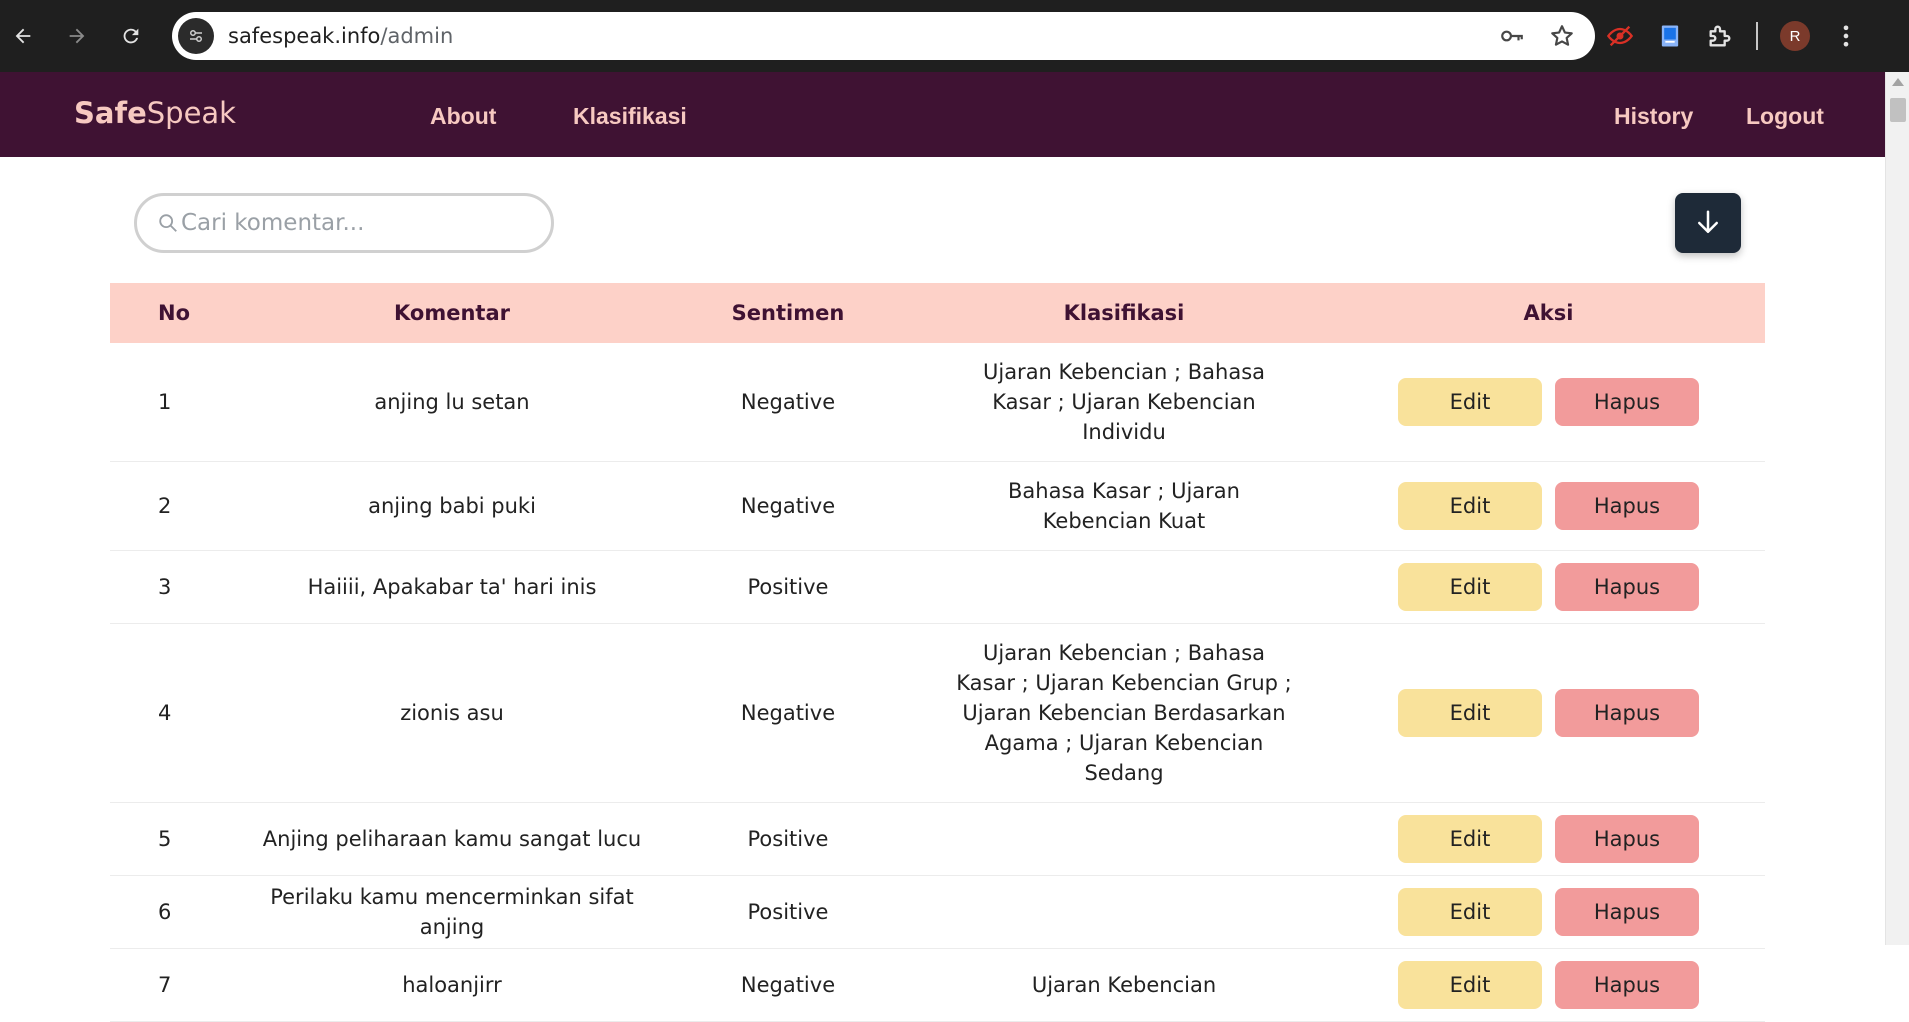 Image resolution: width=1909 pixels, height=1022 pixels. I want to click on download-button, so click(1708, 223).